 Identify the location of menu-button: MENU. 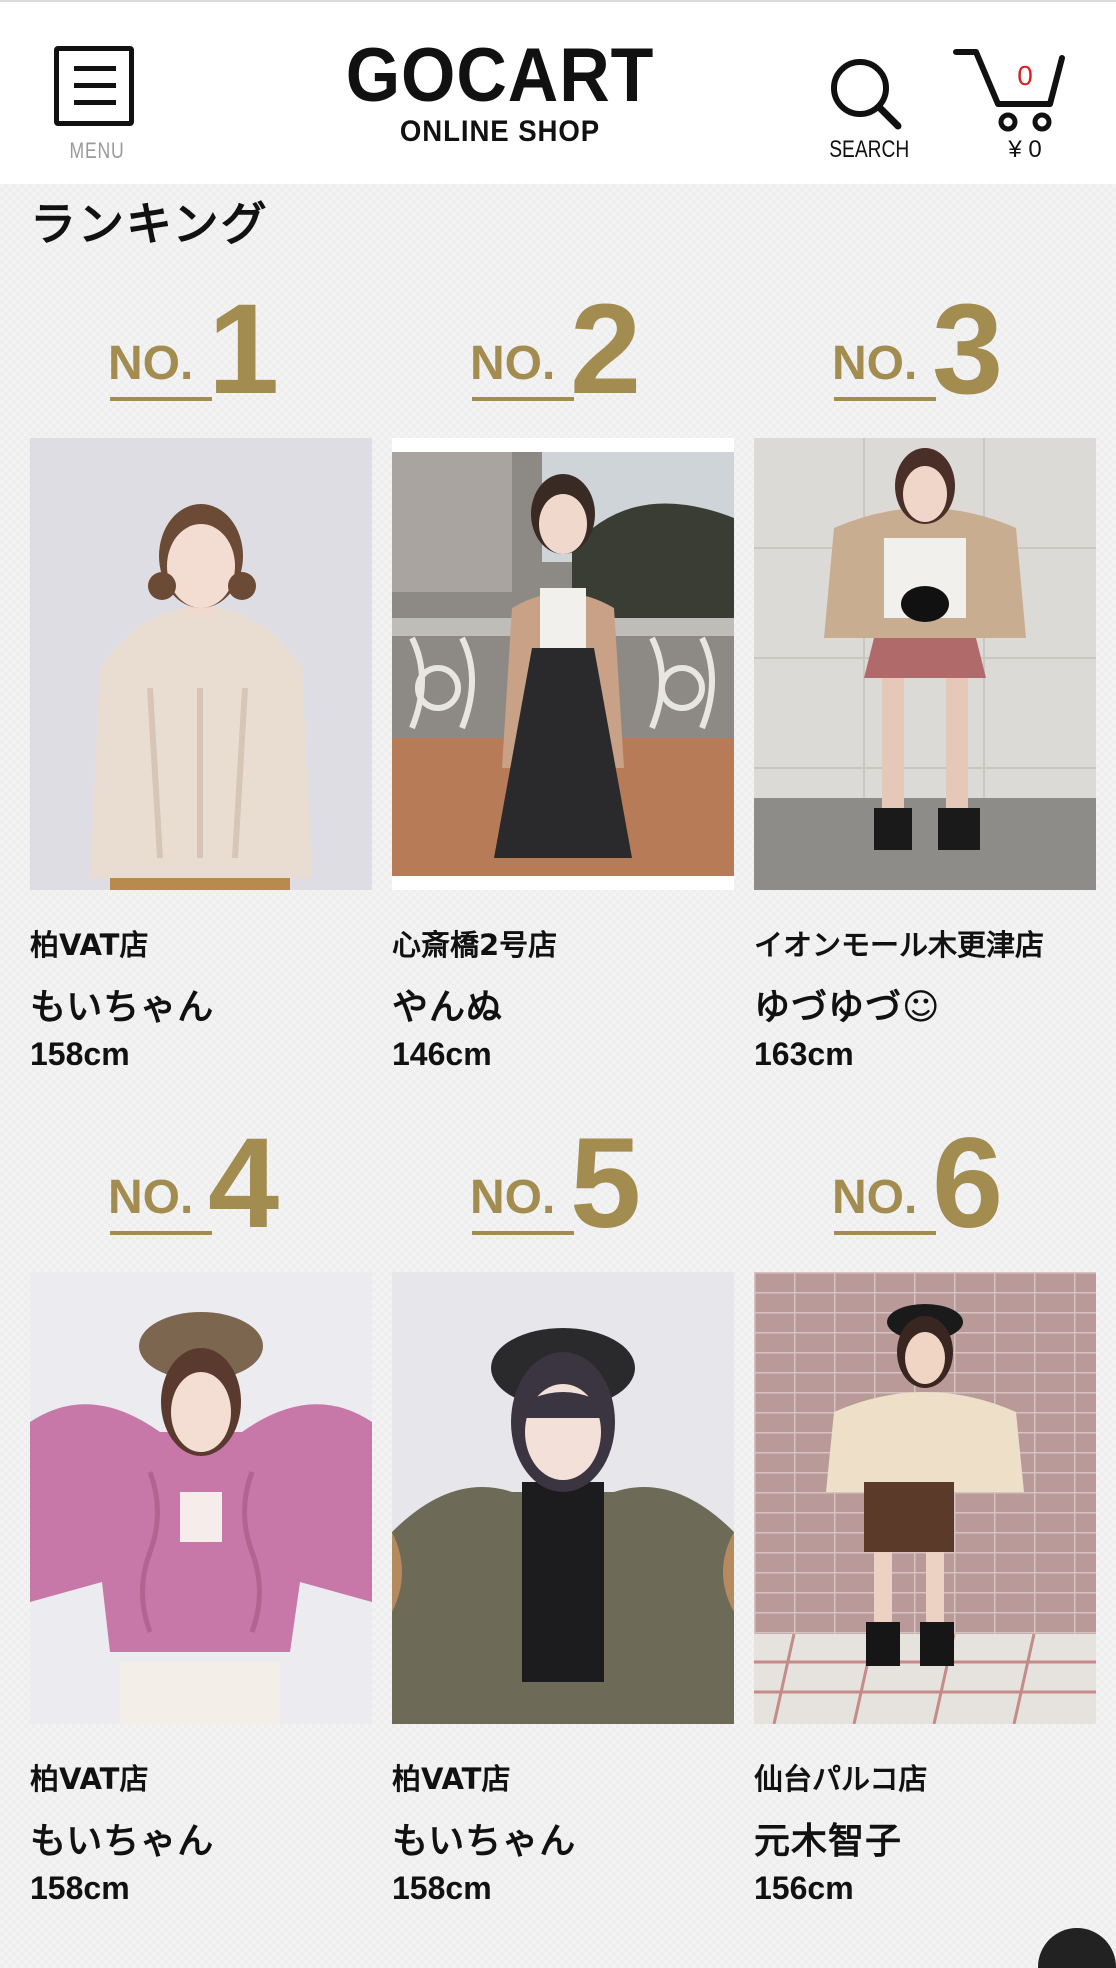
(97, 104).